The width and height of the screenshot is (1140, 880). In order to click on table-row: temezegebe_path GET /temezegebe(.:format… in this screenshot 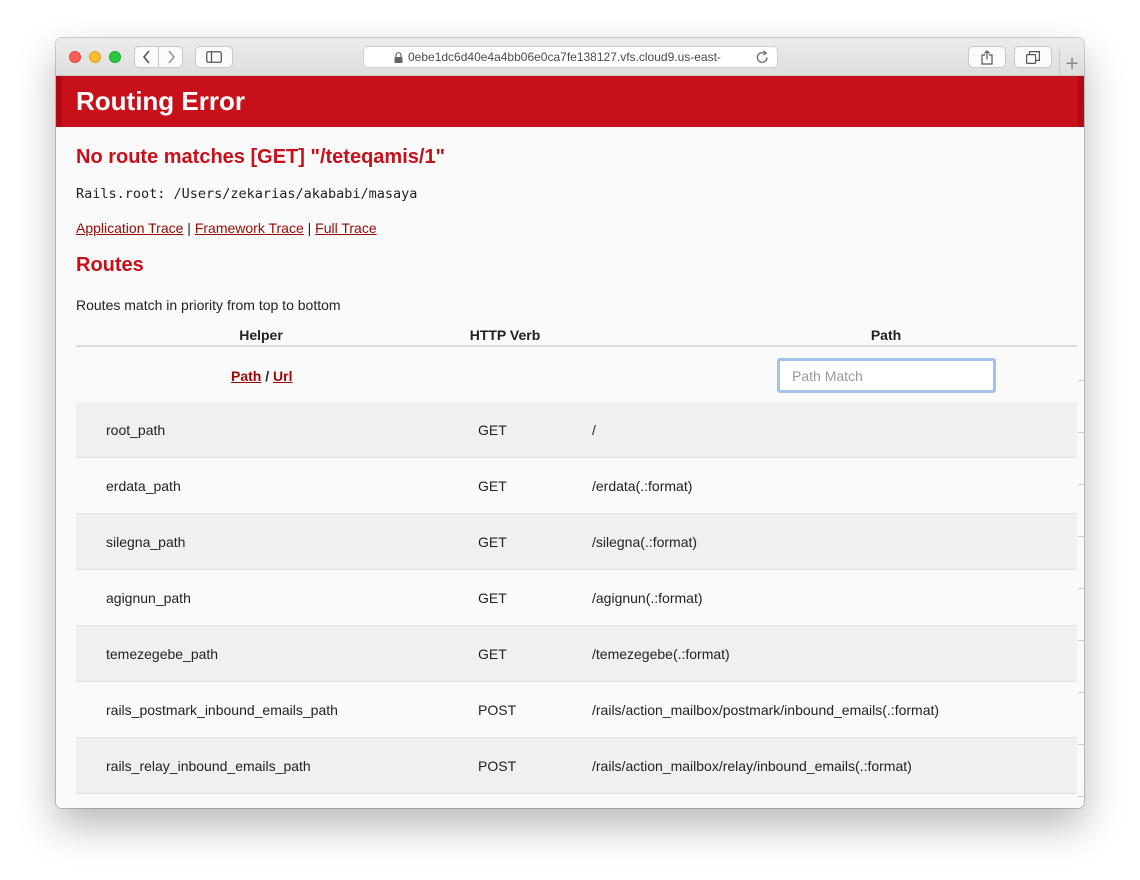, I will do `click(576, 654)`.